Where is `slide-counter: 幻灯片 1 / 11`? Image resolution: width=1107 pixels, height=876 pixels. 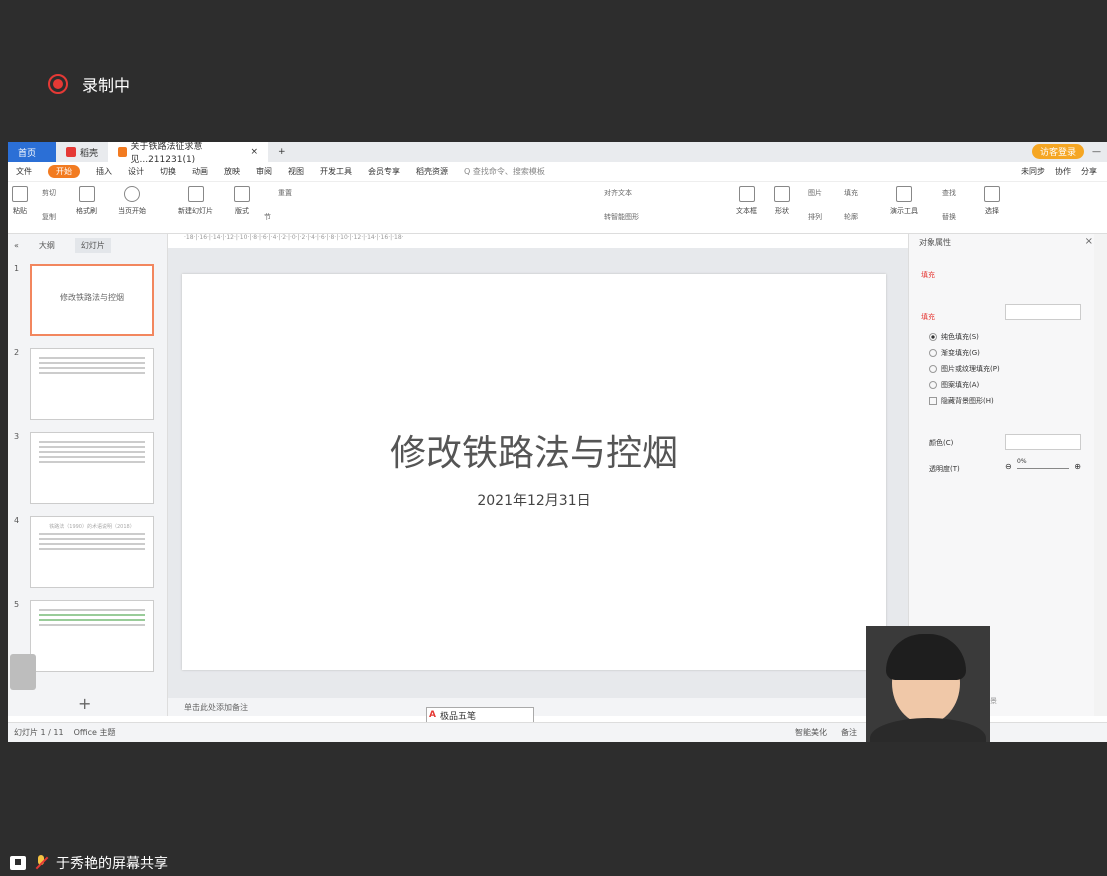
slide-counter: 幻灯片 1 / 11 is located at coordinates (39, 732).